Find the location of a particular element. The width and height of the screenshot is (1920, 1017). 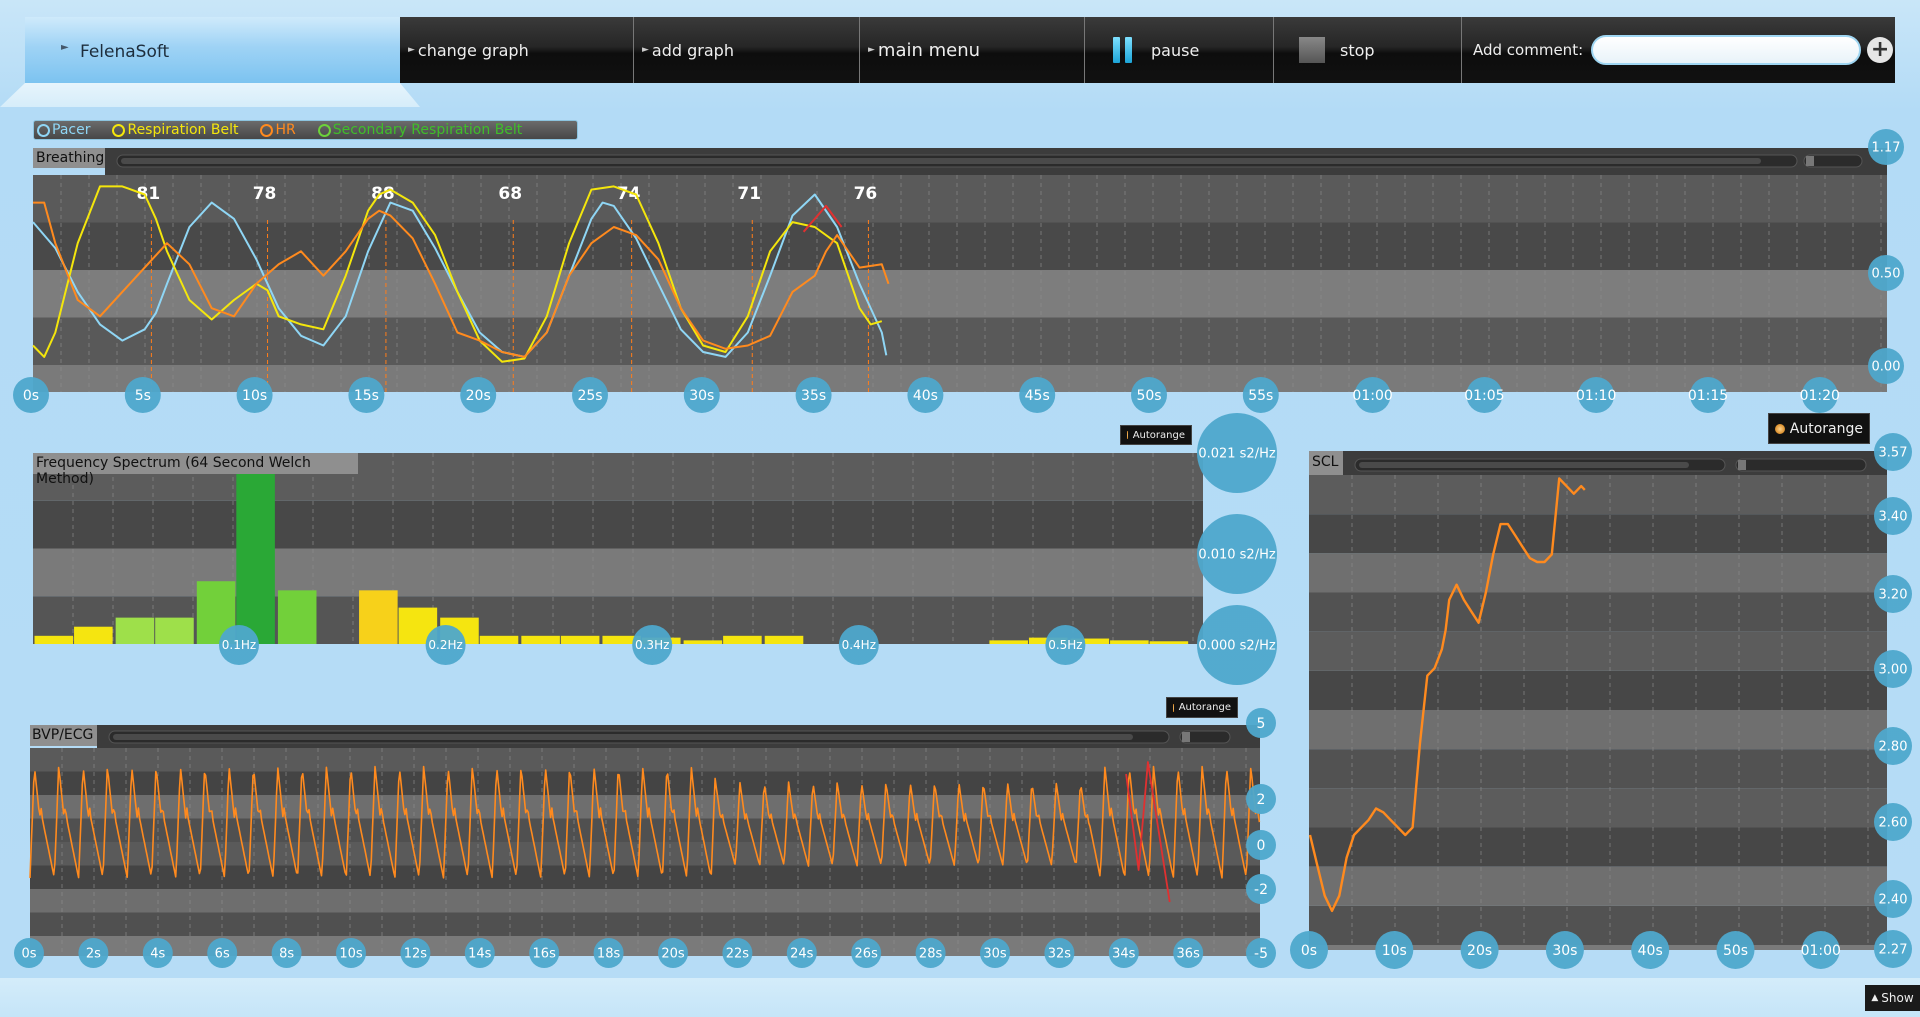

legend-item-hr: HR is located at coordinates (278, 130).